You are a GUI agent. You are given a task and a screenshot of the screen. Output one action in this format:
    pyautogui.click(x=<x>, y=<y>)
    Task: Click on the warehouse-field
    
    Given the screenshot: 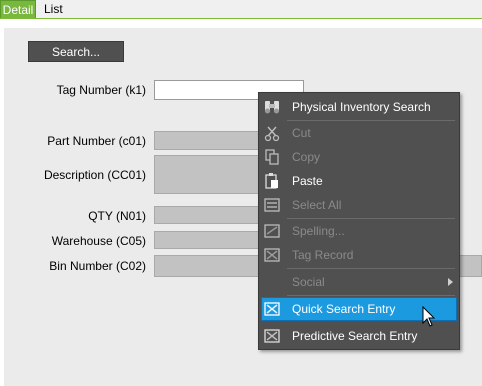 What is the action you would take?
    pyautogui.click(x=209, y=240)
    